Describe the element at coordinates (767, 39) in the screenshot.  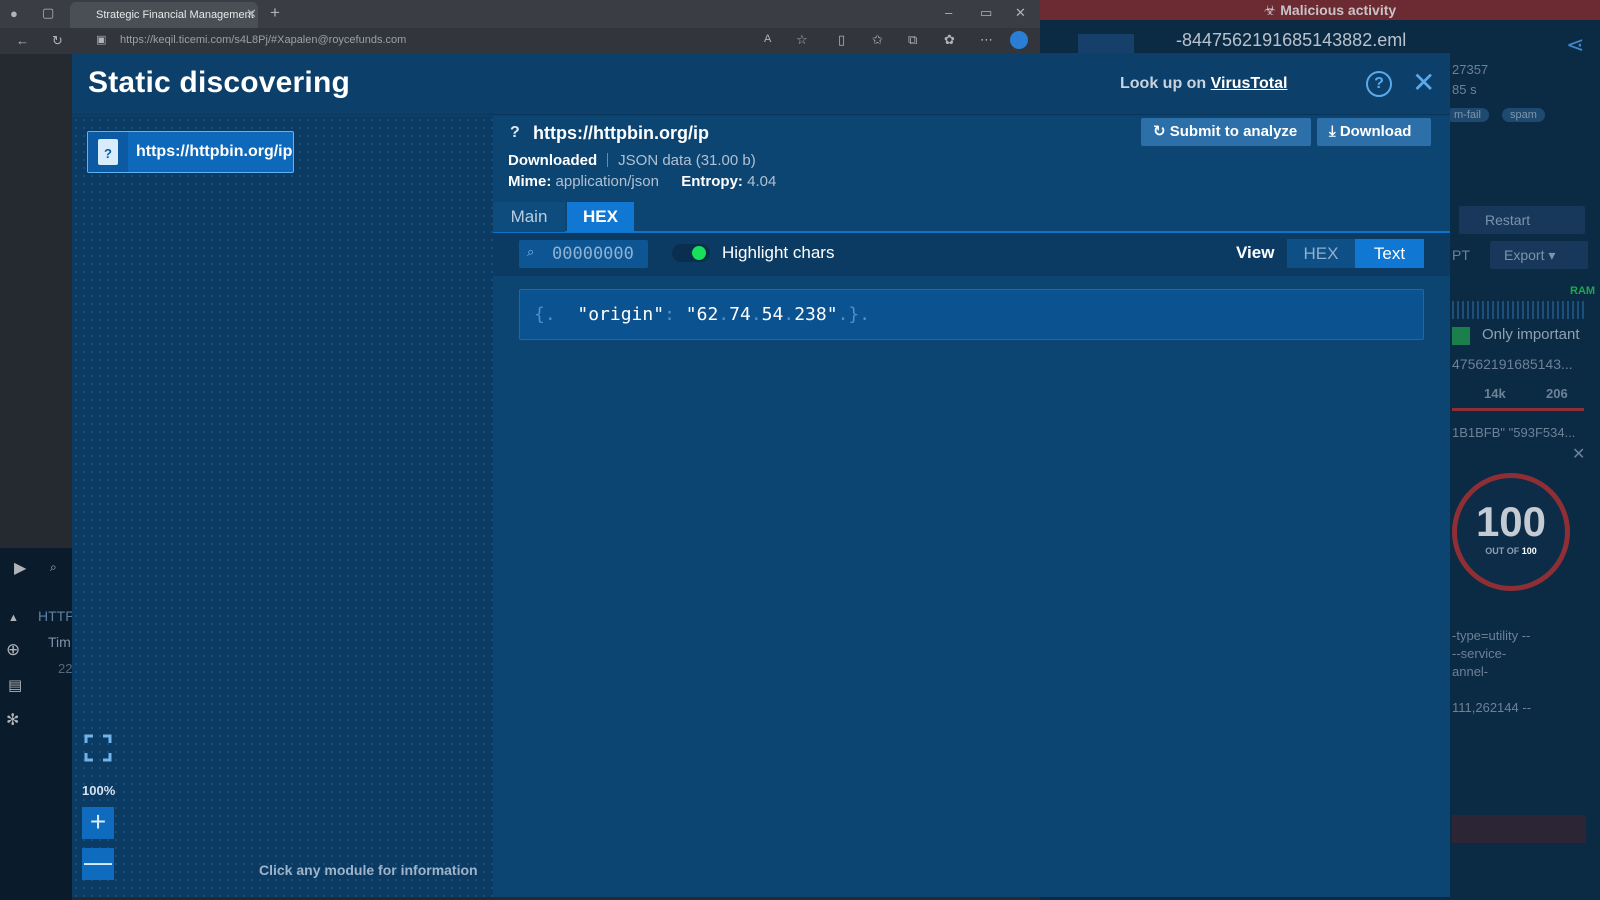
I see `read-aloud-icon: A` at that location.